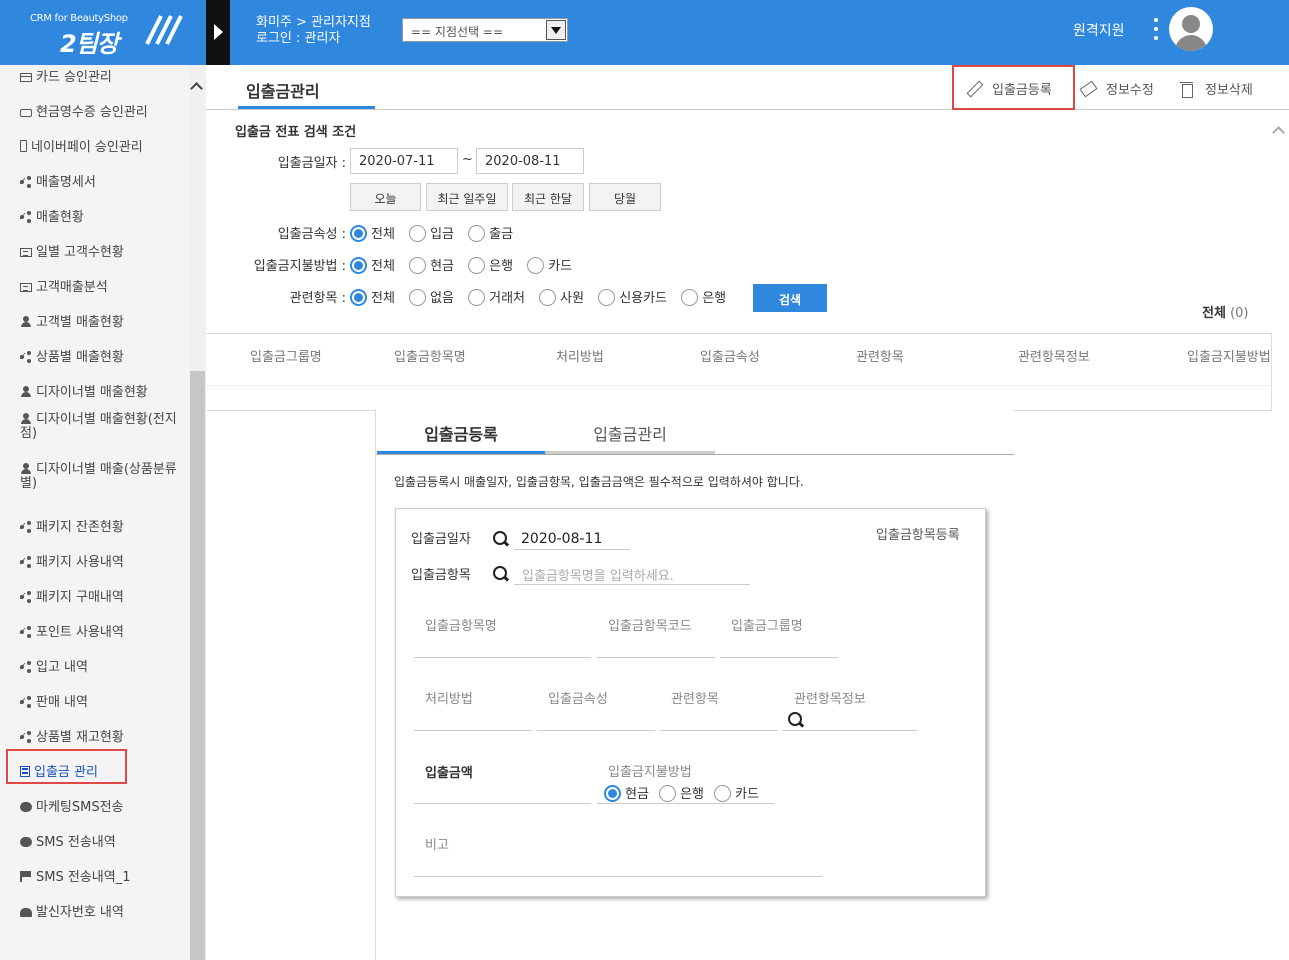  What do you see at coordinates (467, 197) in the screenshot?
I see `last-week-button: 최근 일주일` at bounding box center [467, 197].